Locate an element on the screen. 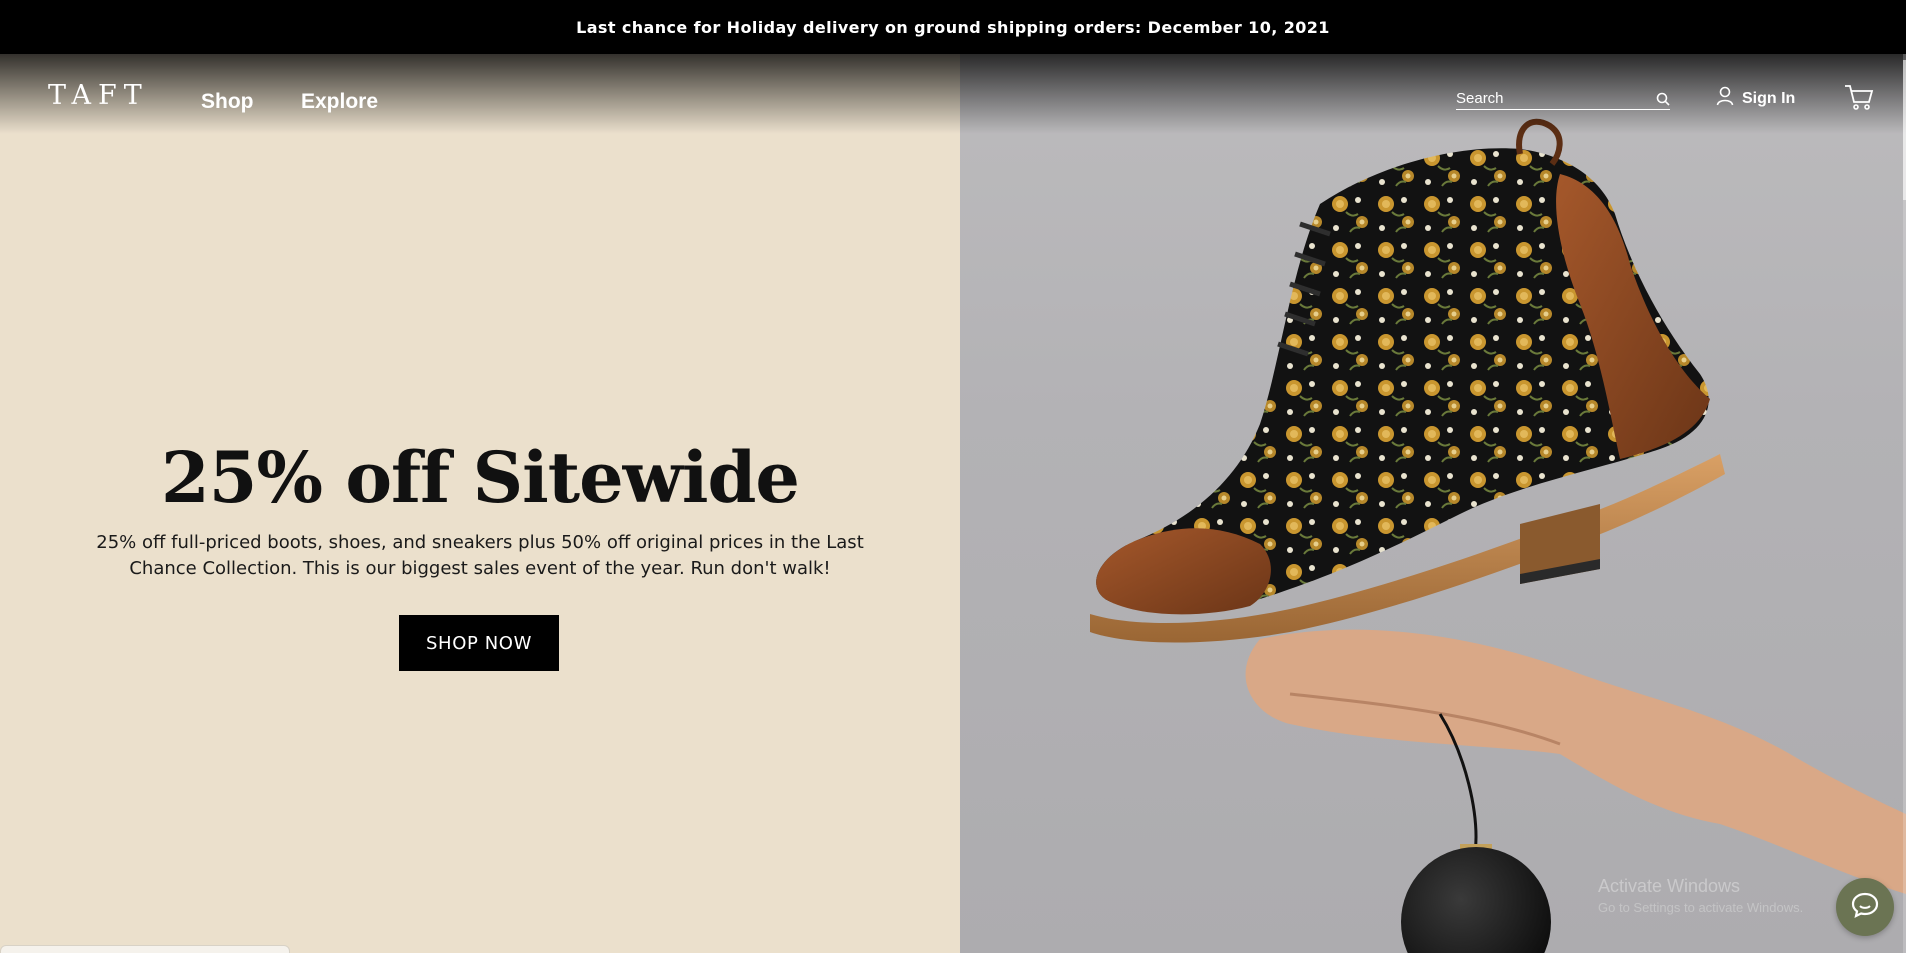 The image size is (1906, 953). cart-icon is located at coordinates (1859, 97).